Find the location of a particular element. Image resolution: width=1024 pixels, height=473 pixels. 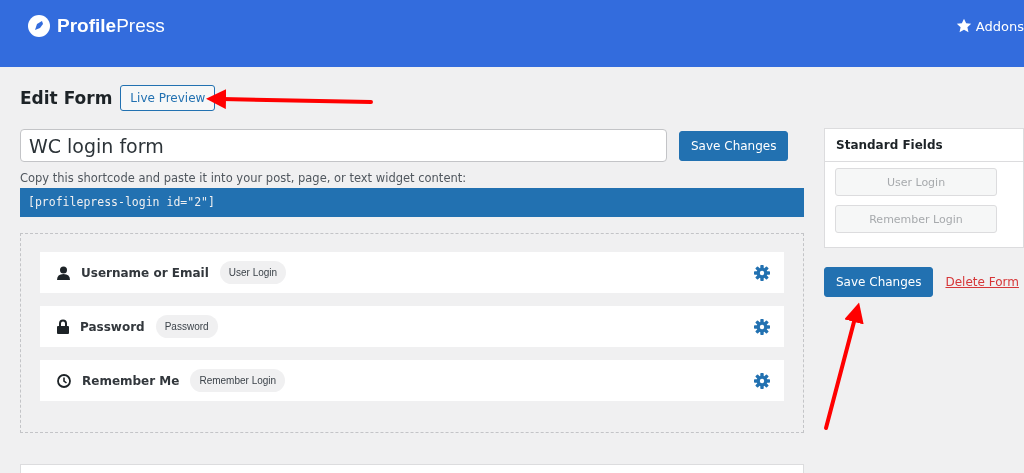

form-field-row: Remember Me Remember Login is located at coordinates (412, 380).